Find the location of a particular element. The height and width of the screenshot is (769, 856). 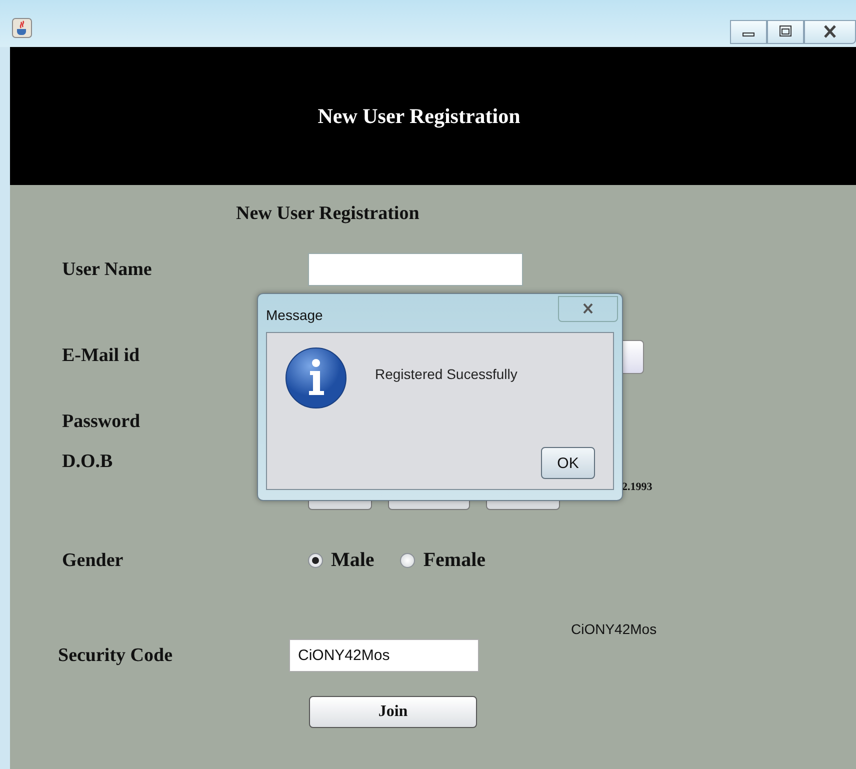

security-code-field: CiONY42Mos is located at coordinates (384, 655).